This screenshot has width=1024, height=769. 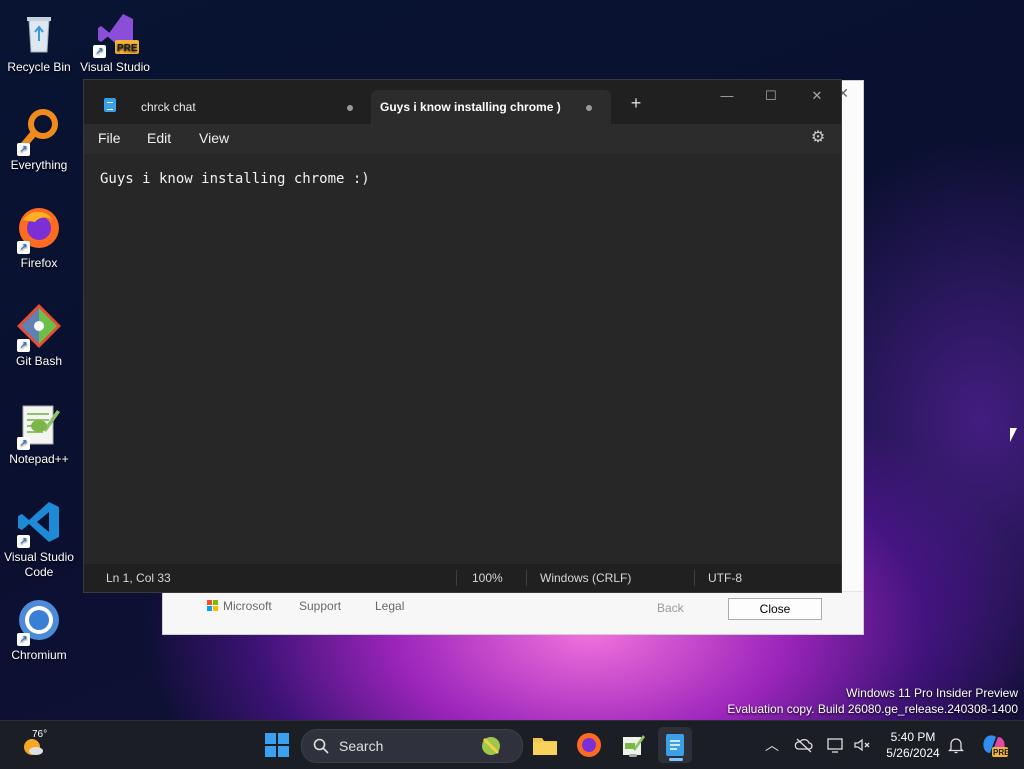 What do you see at coordinates (39, 131) in the screenshot?
I see `everything-search-icon: ↗` at bounding box center [39, 131].